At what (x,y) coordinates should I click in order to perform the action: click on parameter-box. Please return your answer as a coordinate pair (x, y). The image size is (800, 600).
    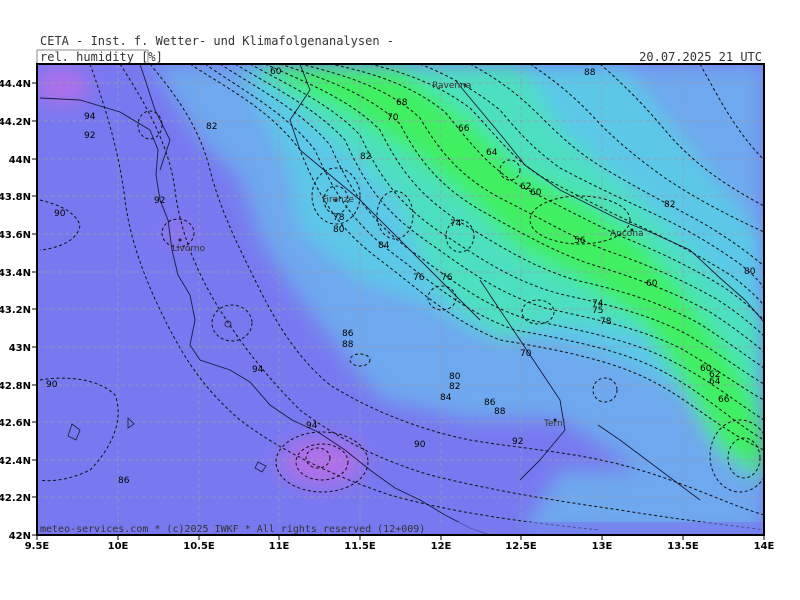
    Looking at the image, I should click on (92, 57).